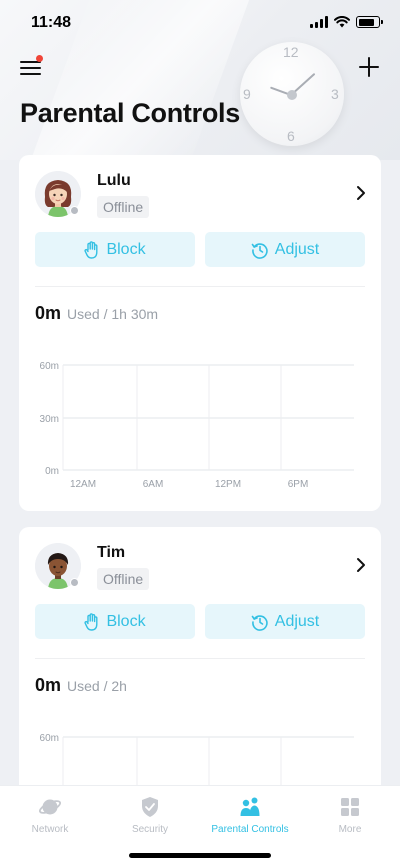  Describe the element at coordinates (114, 180) in the screenshot. I see `profile-name: Lulu` at that location.